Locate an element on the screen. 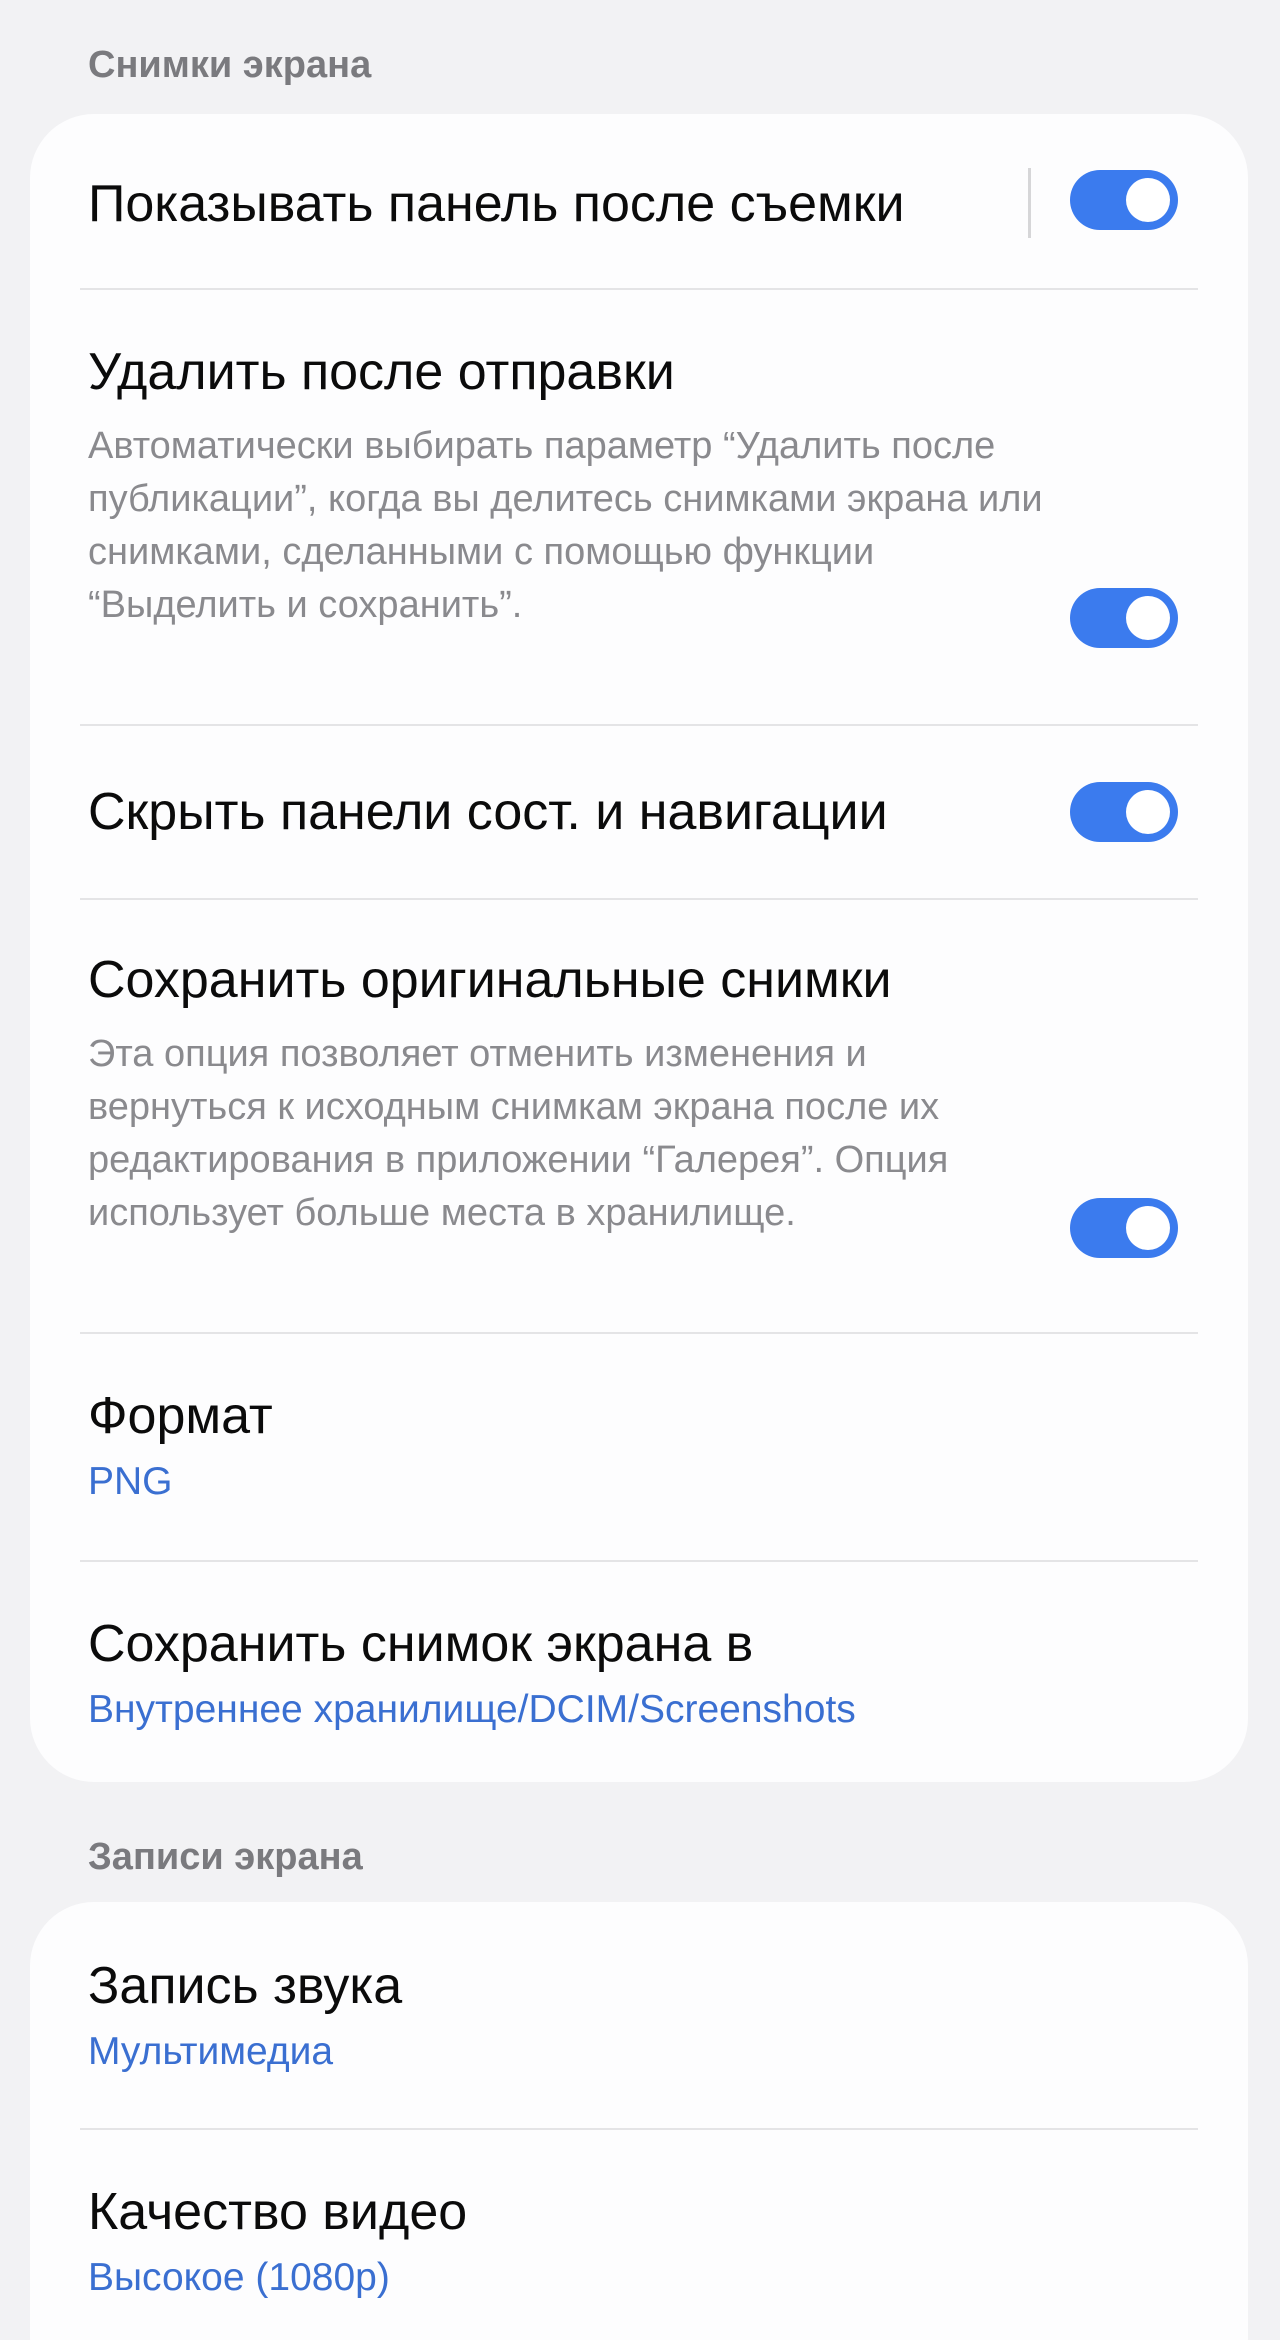  section-header-screenshots: Снимки экрана is located at coordinates (230, 65).